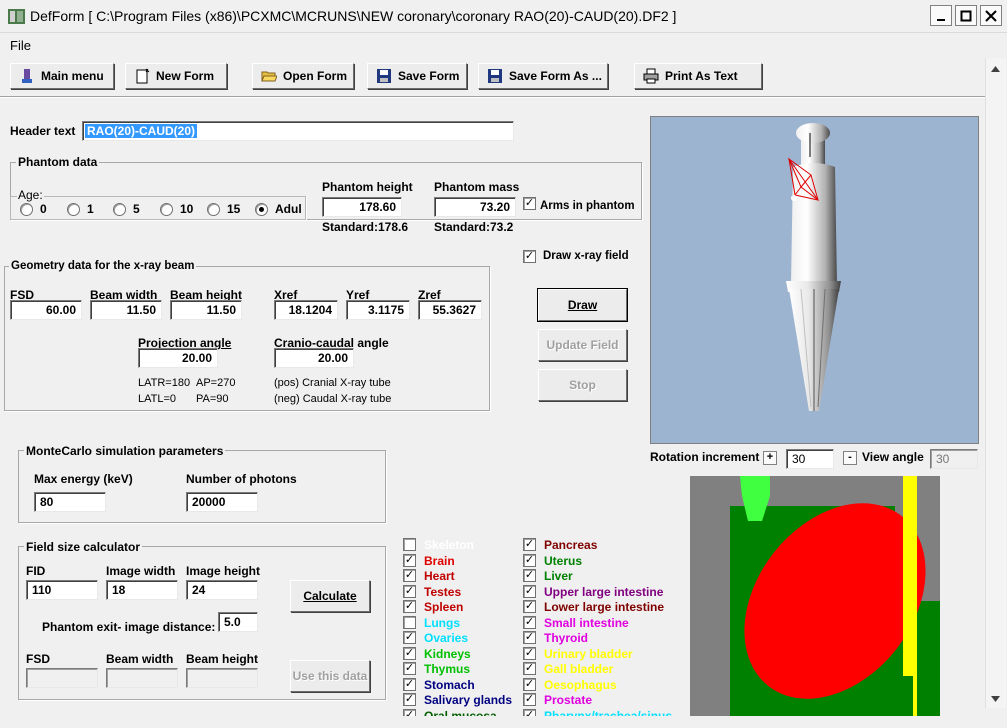 The height and width of the screenshot is (728, 1007). What do you see at coordinates (995, 383) in the screenshot?
I see `vertical-scrollbar` at bounding box center [995, 383].